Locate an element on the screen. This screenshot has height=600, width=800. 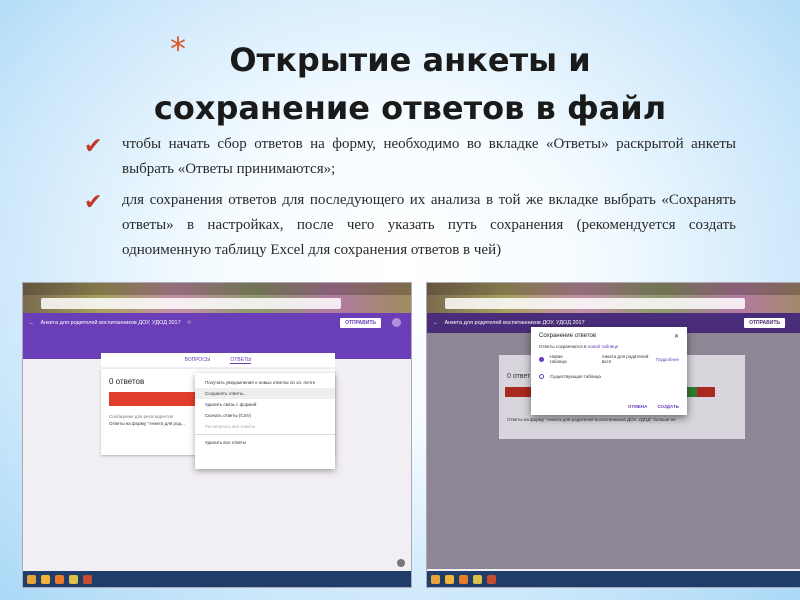
menu-divider is located at coordinates (265, 434).